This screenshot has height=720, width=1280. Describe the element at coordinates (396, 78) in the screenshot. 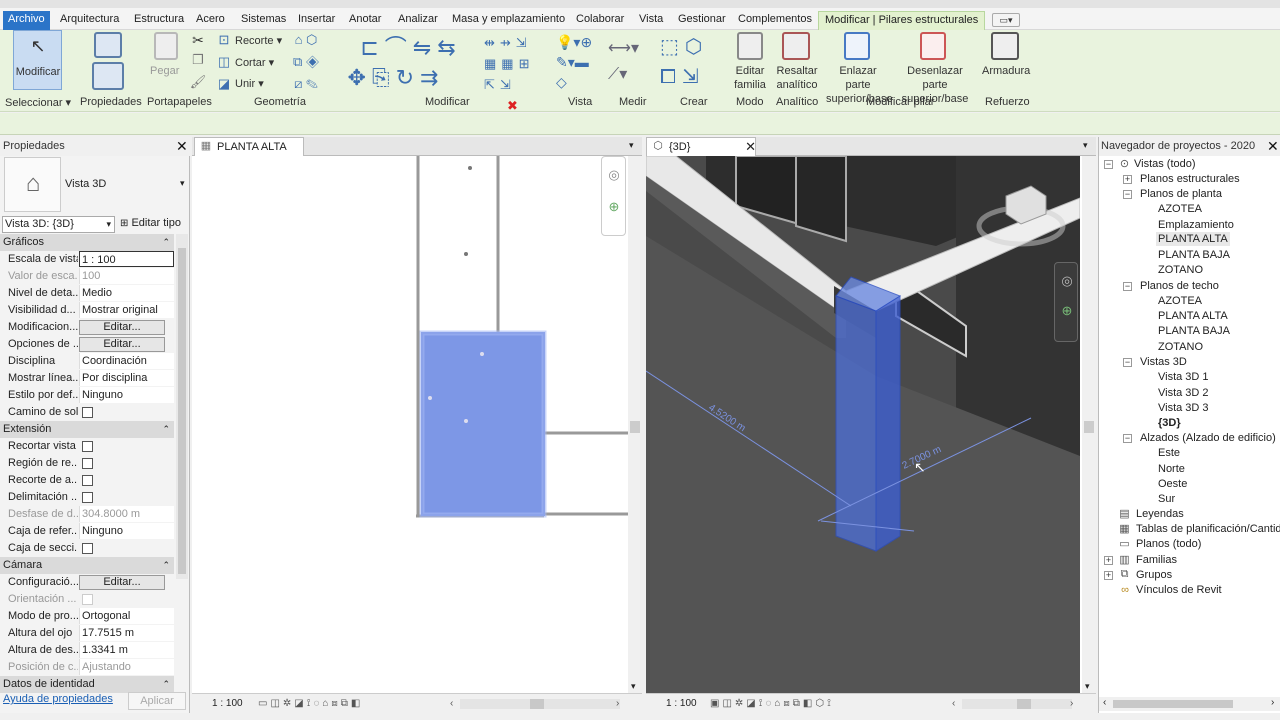

I see `move-copy-rotate-icons: ✥⎘↻⇉` at that location.